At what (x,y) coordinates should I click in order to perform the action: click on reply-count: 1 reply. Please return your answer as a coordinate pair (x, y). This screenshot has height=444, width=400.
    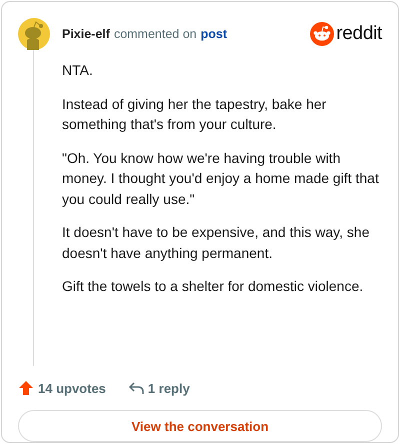
    Looking at the image, I should click on (169, 388).